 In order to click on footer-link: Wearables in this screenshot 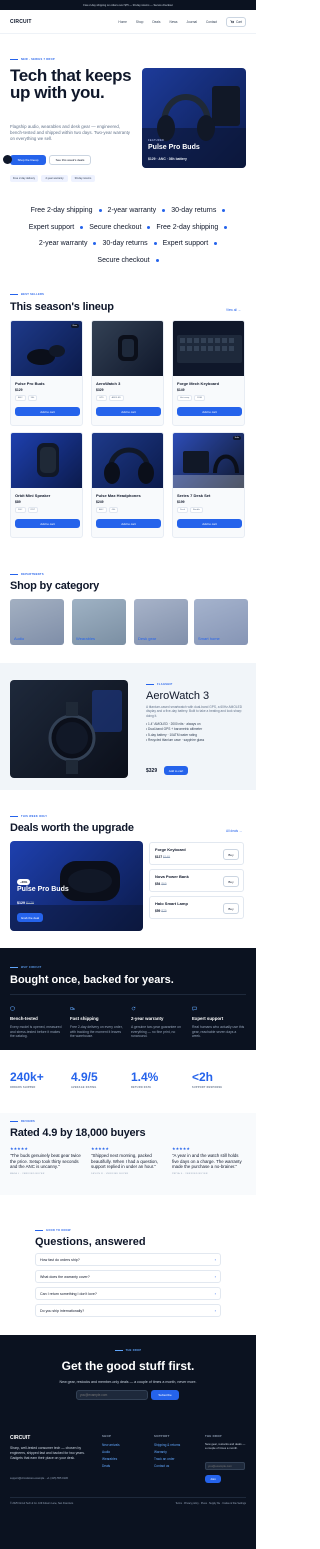, I will do `click(111, 1459)`.